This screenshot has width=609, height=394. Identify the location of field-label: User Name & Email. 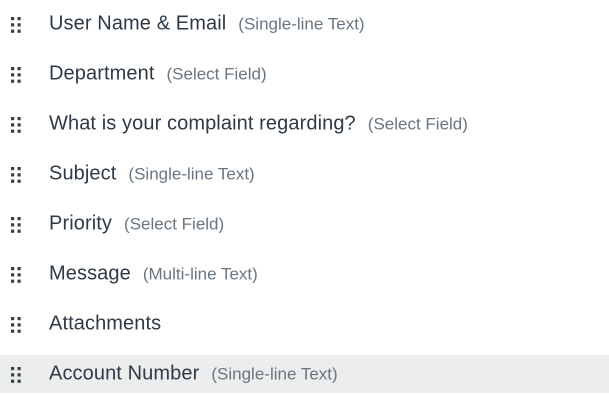
(138, 23).